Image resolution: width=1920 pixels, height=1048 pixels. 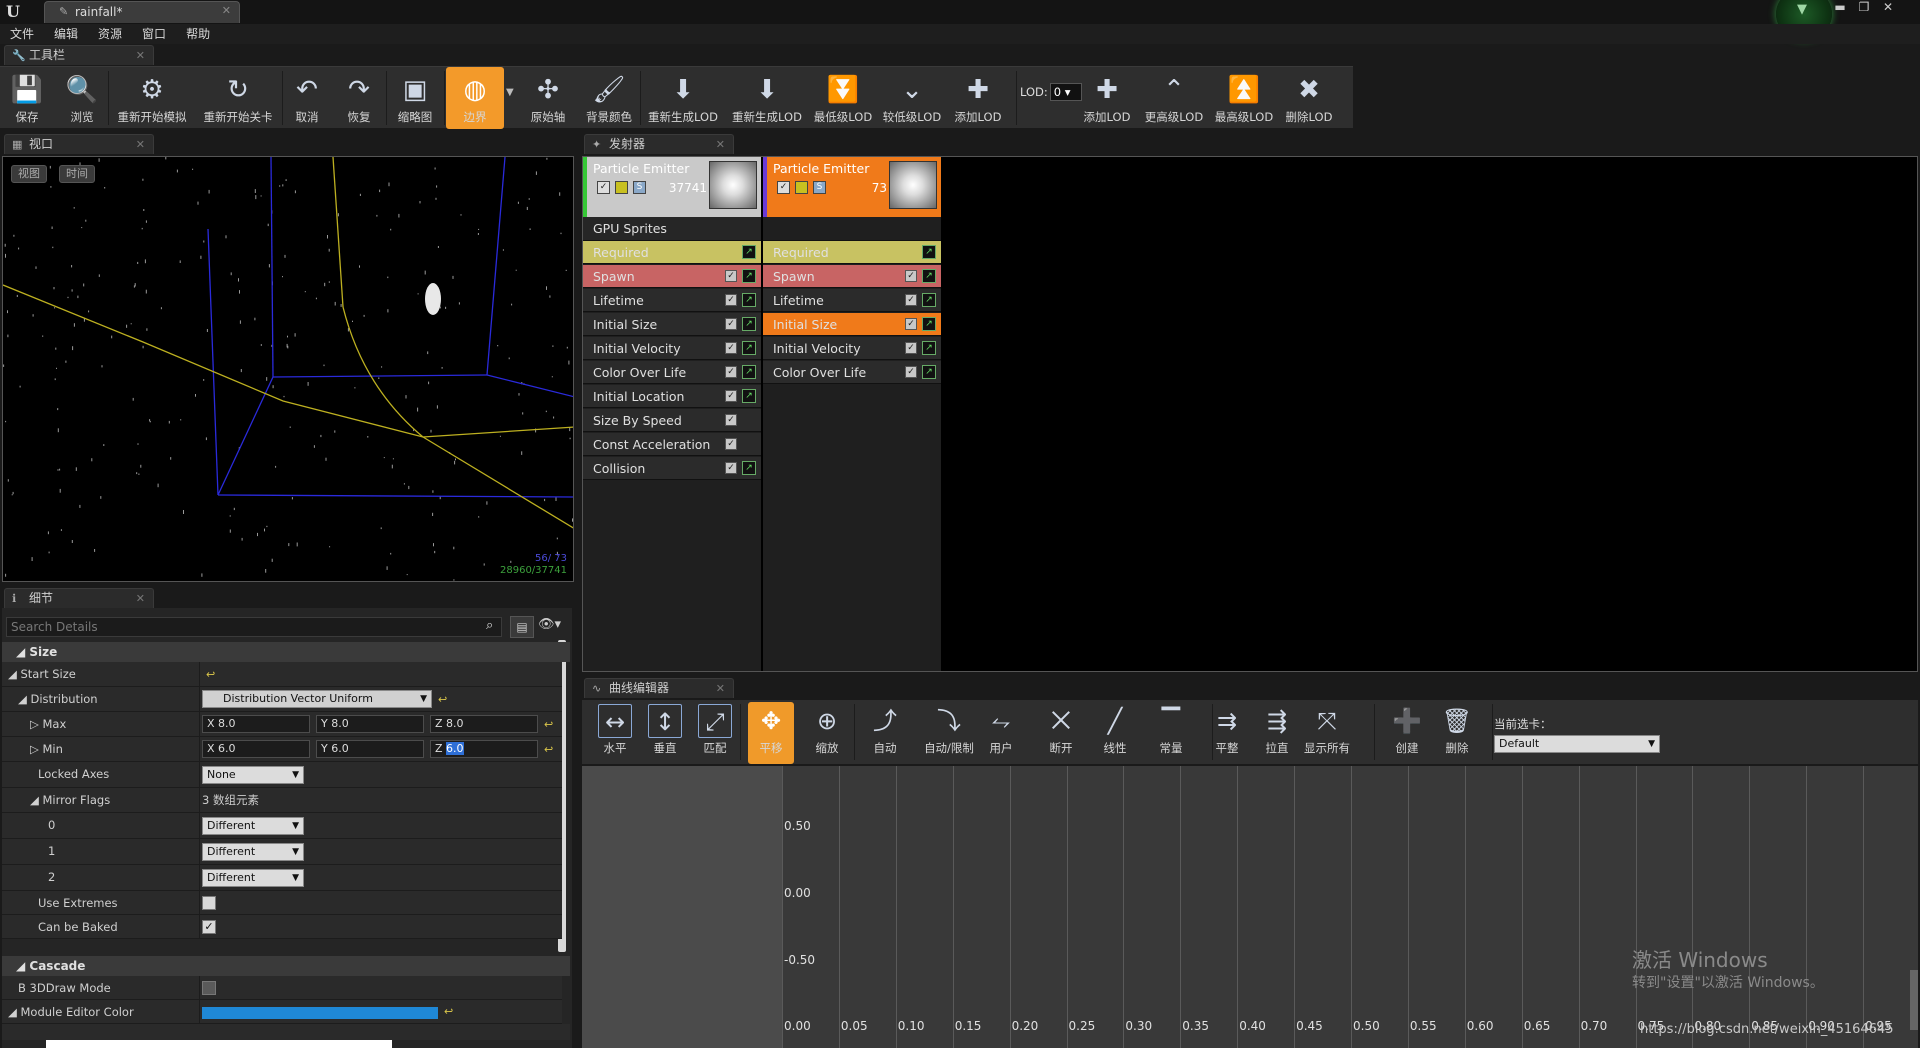 What do you see at coordinates (672, 420) in the screenshot?
I see `module-size-by-speed: Size By Speed ✓` at bounding box center [672, 420].